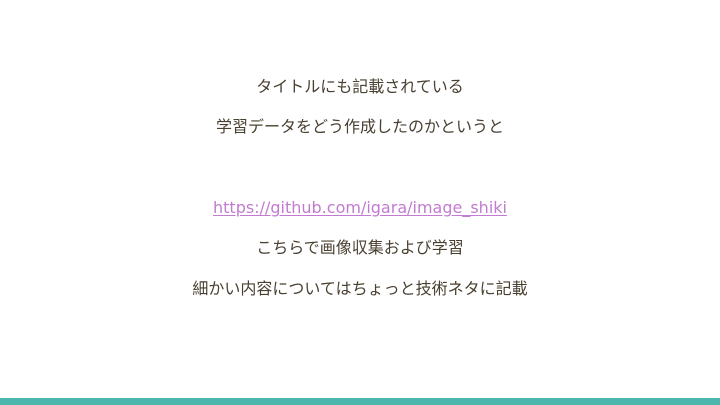 The image size is (720, 405). What do you see at coordinates (359, 126) in the screenshot?
I see `text-line-training-data: 学習データをどう作成したのかというと` at bounding box center [359, 126].